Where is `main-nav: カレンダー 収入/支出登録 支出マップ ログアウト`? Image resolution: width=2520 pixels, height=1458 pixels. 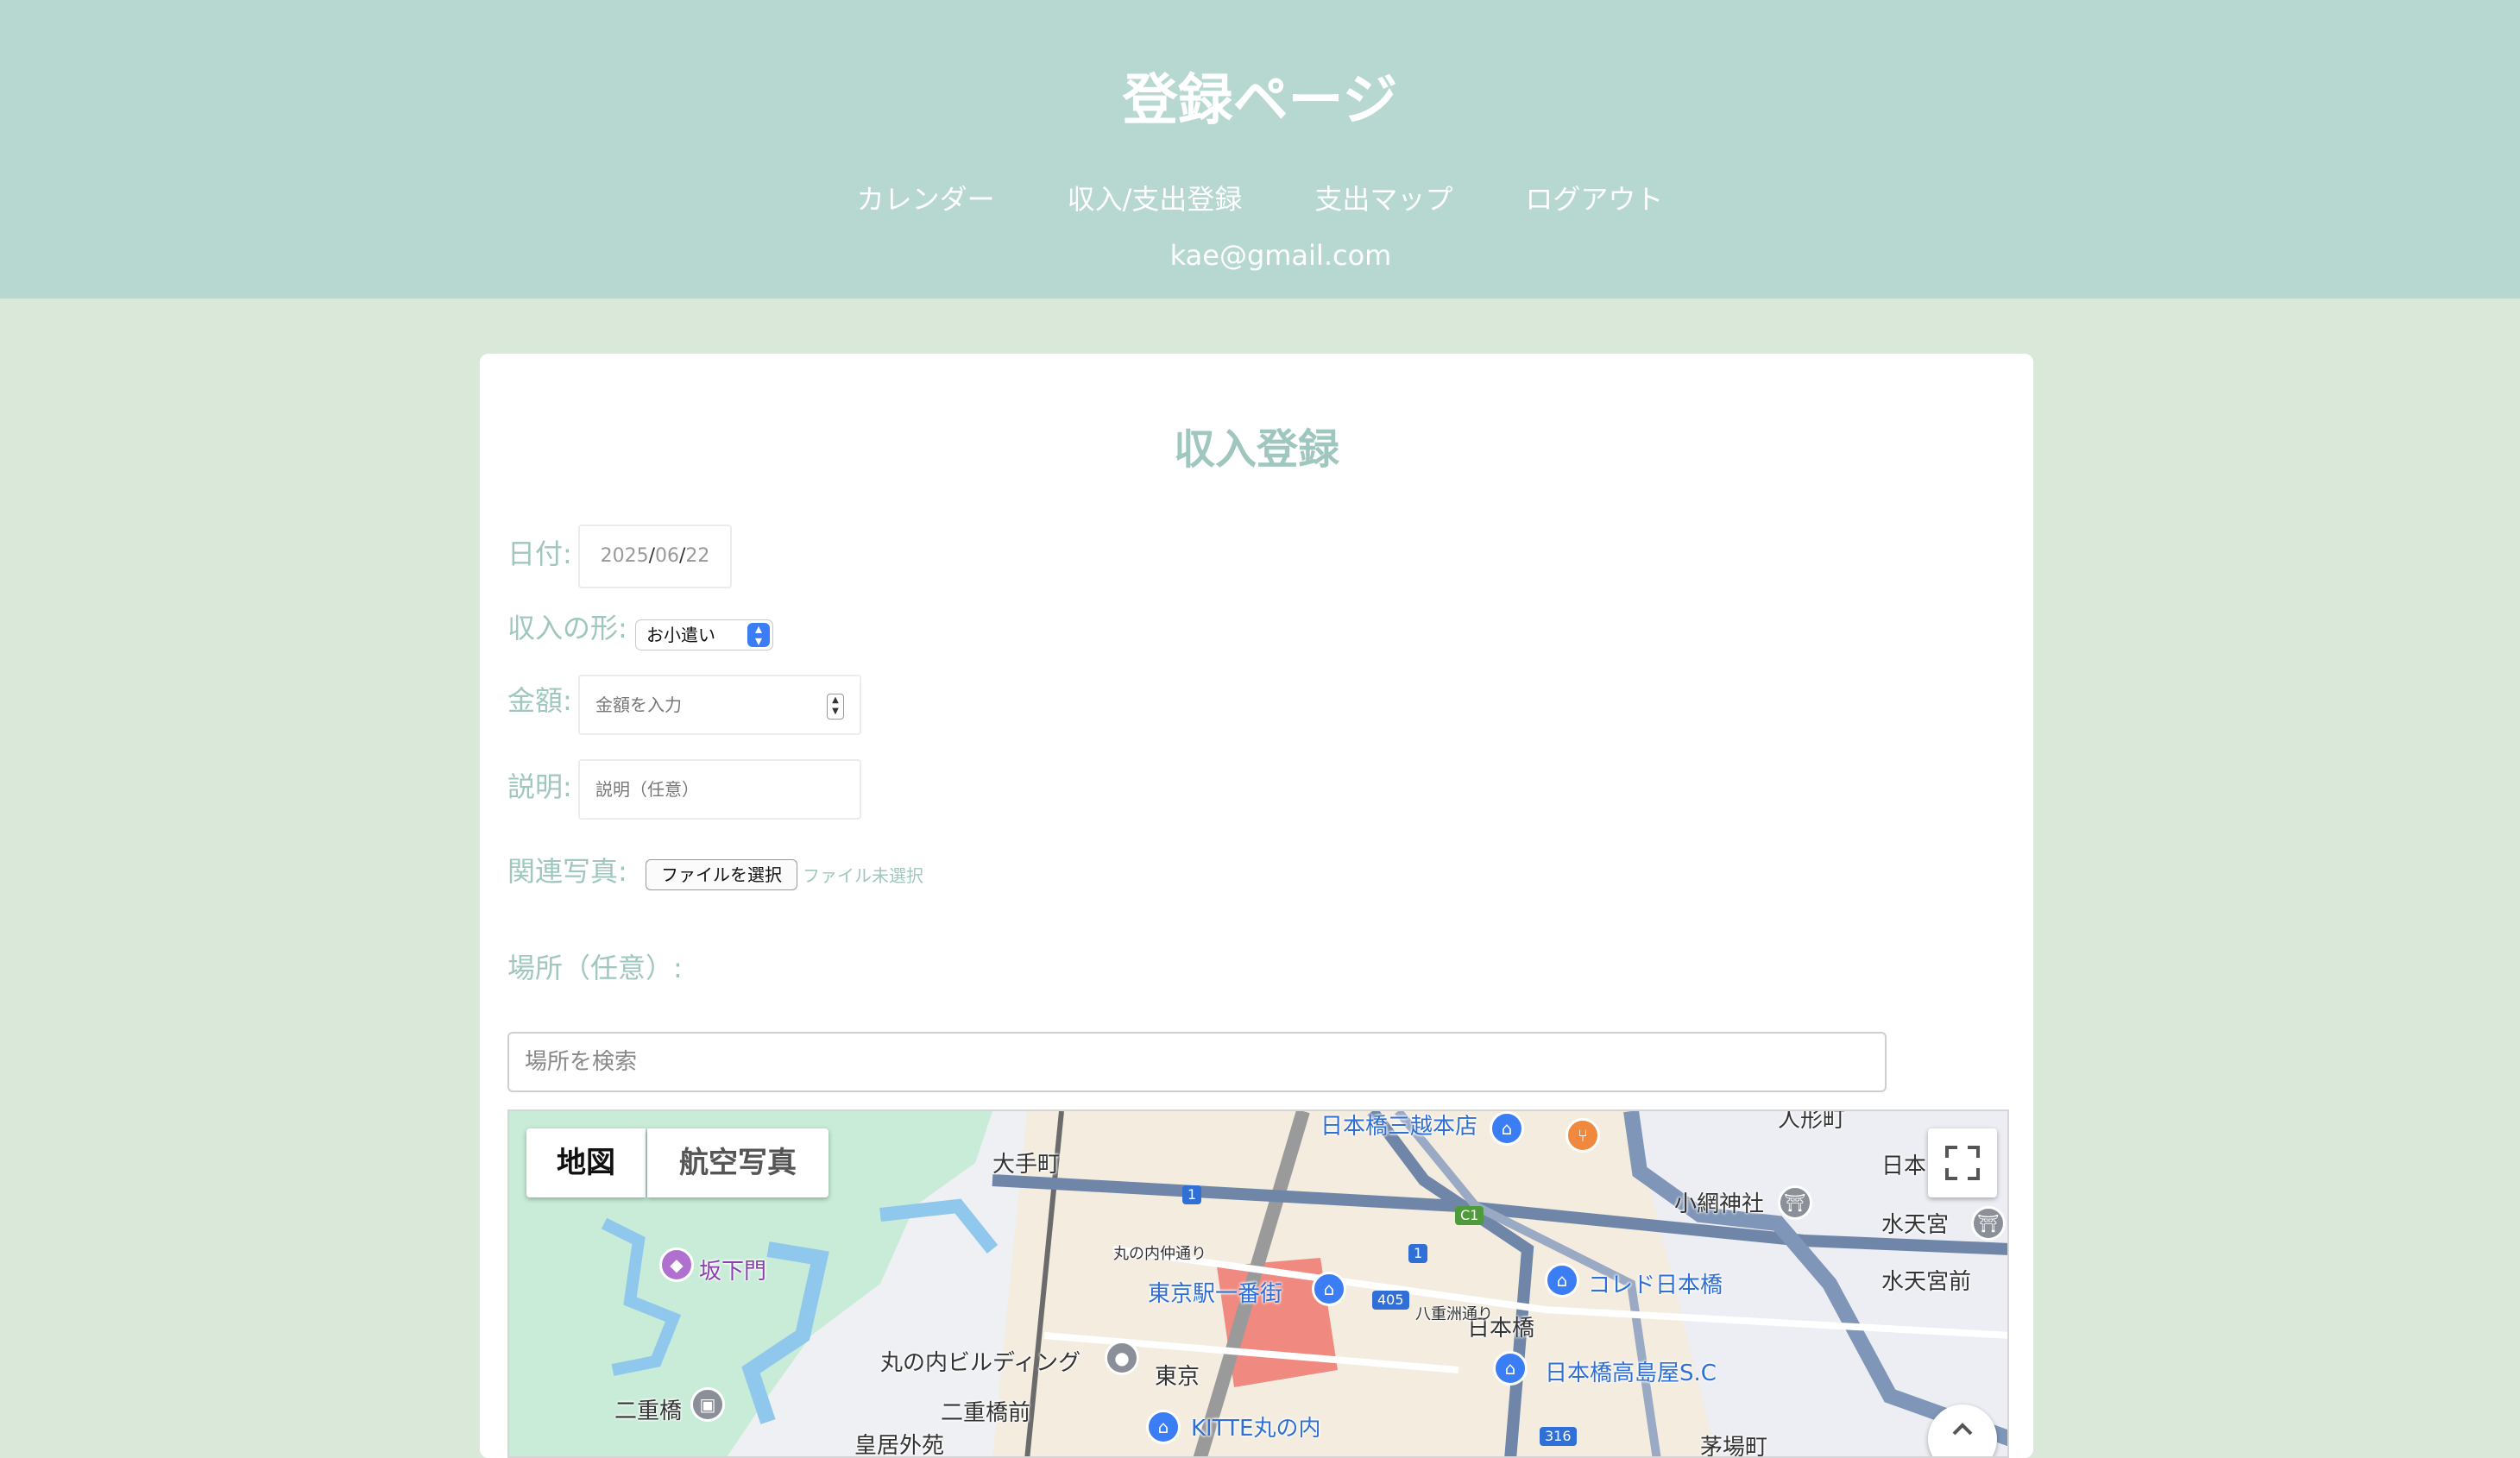 main-nav: カレンダー 収入/支出登録 支出マップ ログアウト is located at coordinates (1260, 199).